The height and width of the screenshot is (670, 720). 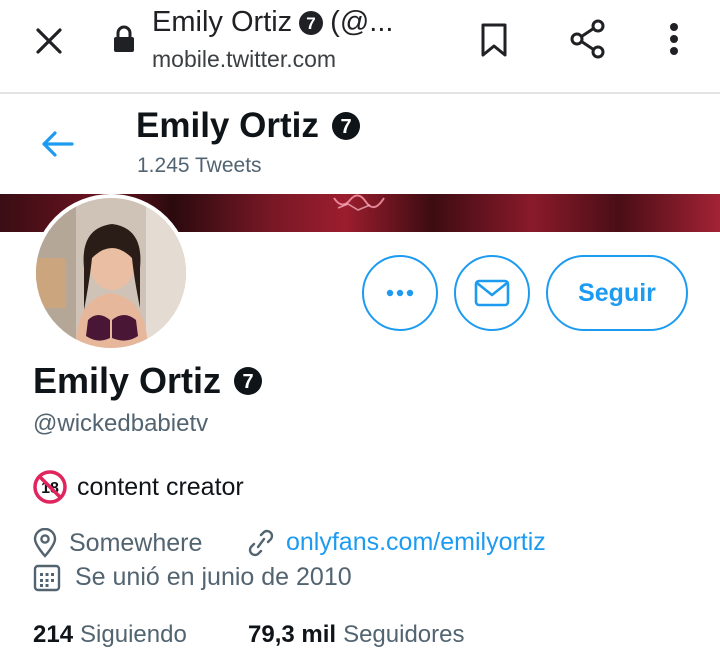 What do you see at coordinates (199, 165) in the screenshot?
I see `tweet-count: 1.245 Tweets` at bounding box center [199, 165].